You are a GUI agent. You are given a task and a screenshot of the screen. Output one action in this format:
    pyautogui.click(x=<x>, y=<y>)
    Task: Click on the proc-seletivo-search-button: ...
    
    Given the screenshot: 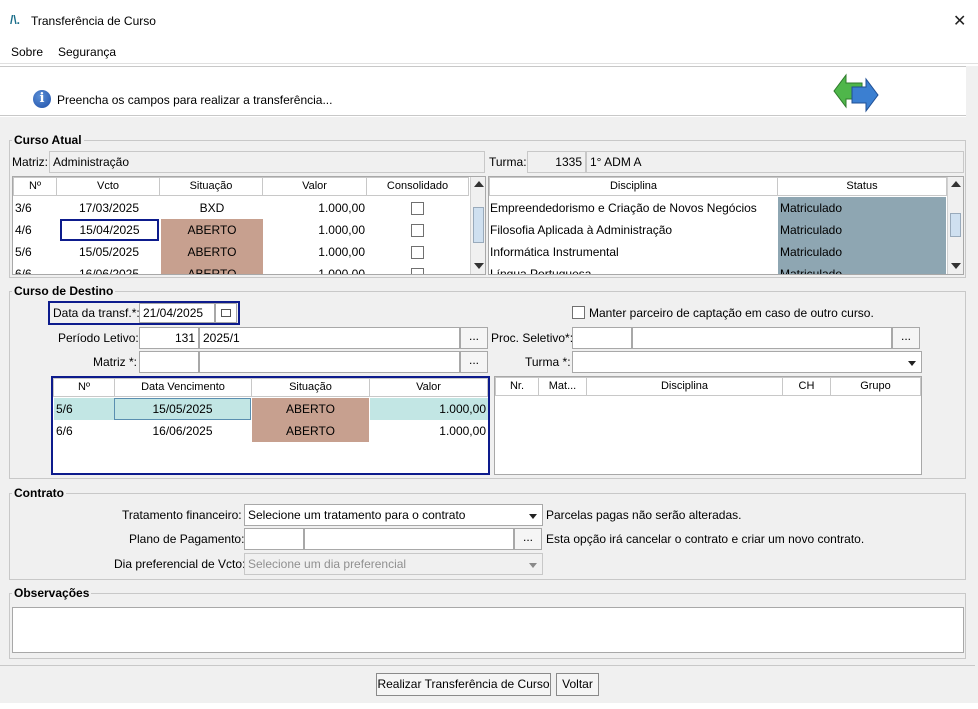 What is the action you would take?
    pyautogui.click(x=906, y=338)
    